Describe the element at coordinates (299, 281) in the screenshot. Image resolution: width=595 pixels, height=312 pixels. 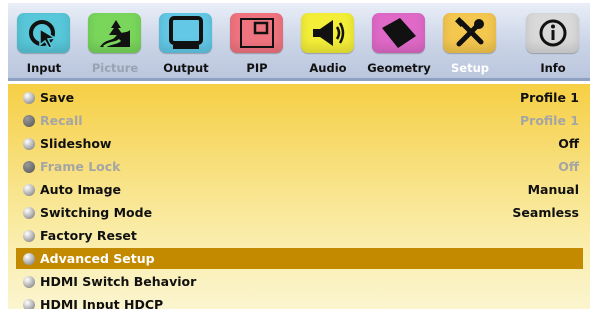
I see `menu-item-hdmi-switch-behavior: HDMI Switch Behavior` at that location.